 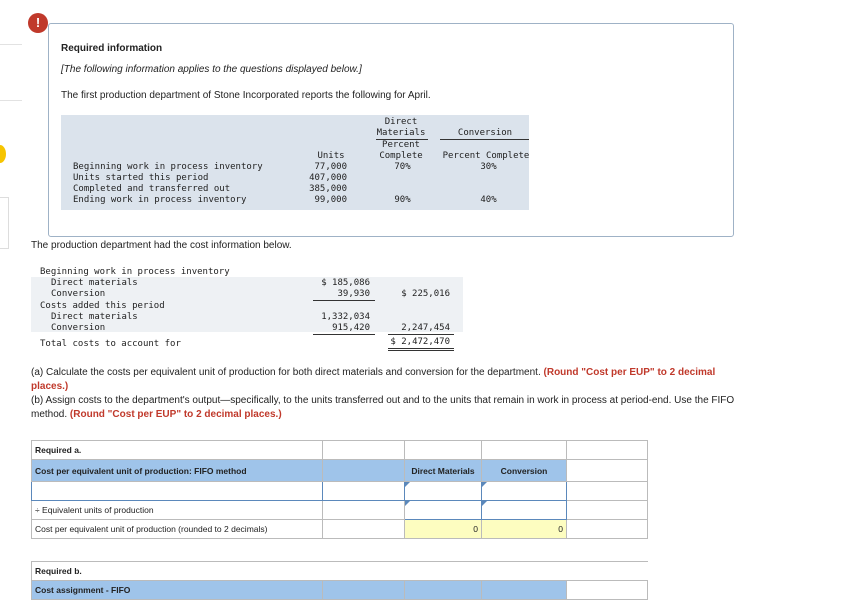 I want to click on gutter-box, so click(x=4, y=223).